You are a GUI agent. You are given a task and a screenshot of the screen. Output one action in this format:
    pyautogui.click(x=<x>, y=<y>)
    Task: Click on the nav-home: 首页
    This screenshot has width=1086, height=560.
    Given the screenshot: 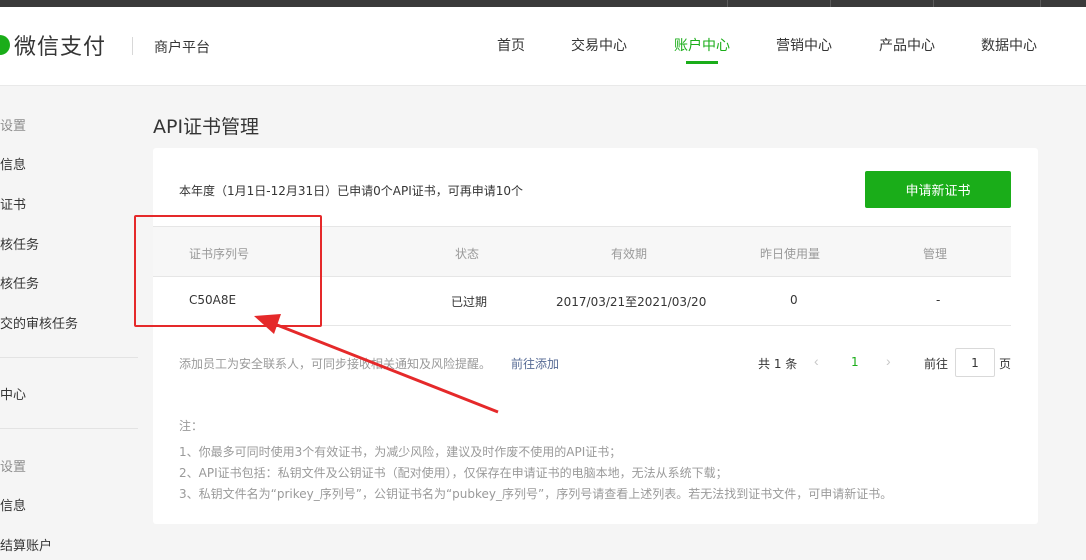 What is the action you would take?
    pyautogui.click(x=511, y=45)
    